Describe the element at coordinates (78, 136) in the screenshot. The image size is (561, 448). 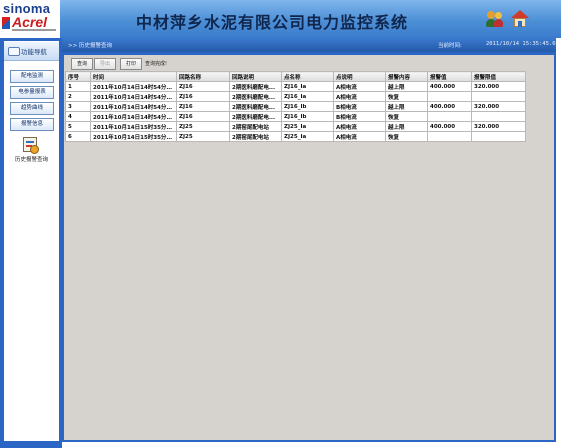
I see `table-cell: 6` at that location.